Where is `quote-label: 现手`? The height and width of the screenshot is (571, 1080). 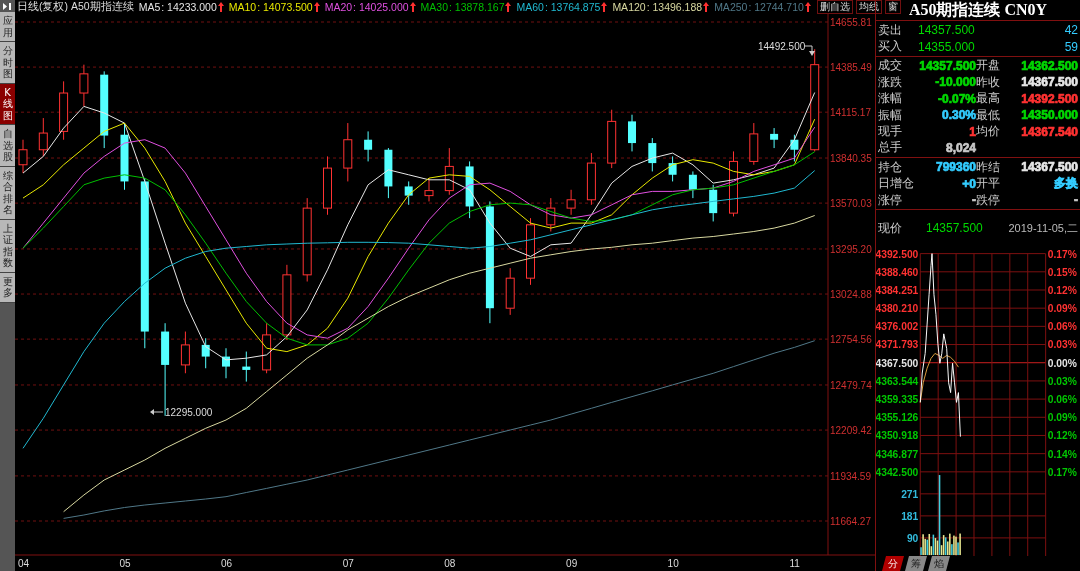
quote-label: 现手 is located at coordinates (890, 132).